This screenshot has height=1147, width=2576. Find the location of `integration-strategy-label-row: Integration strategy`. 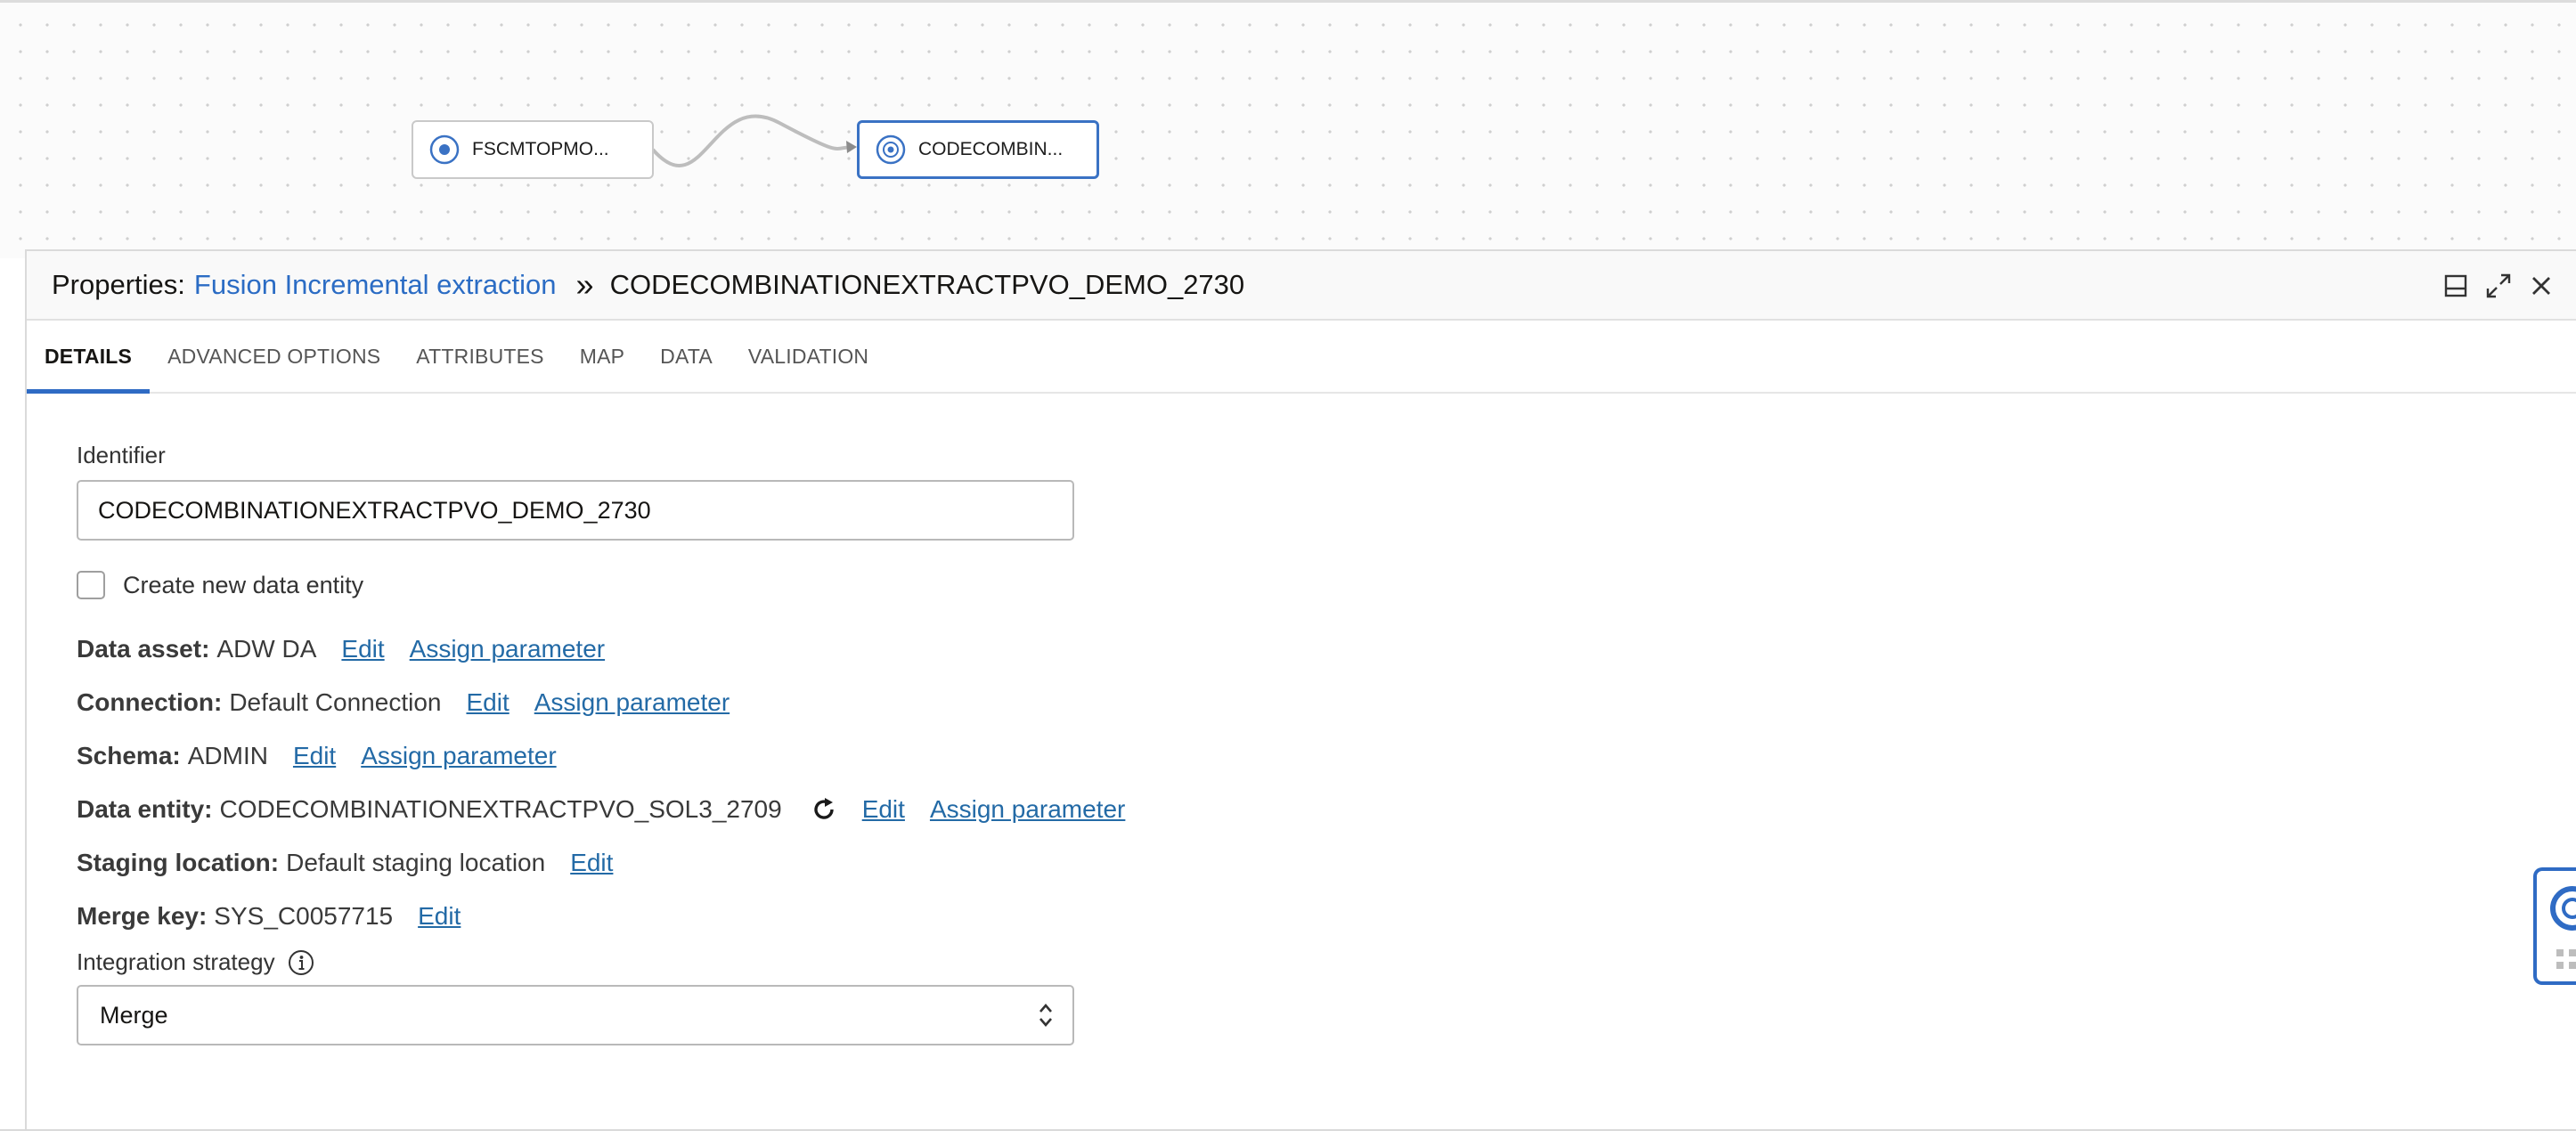

integration-strategy-label-row: Integration strategy is located at coordinates (656, 962).